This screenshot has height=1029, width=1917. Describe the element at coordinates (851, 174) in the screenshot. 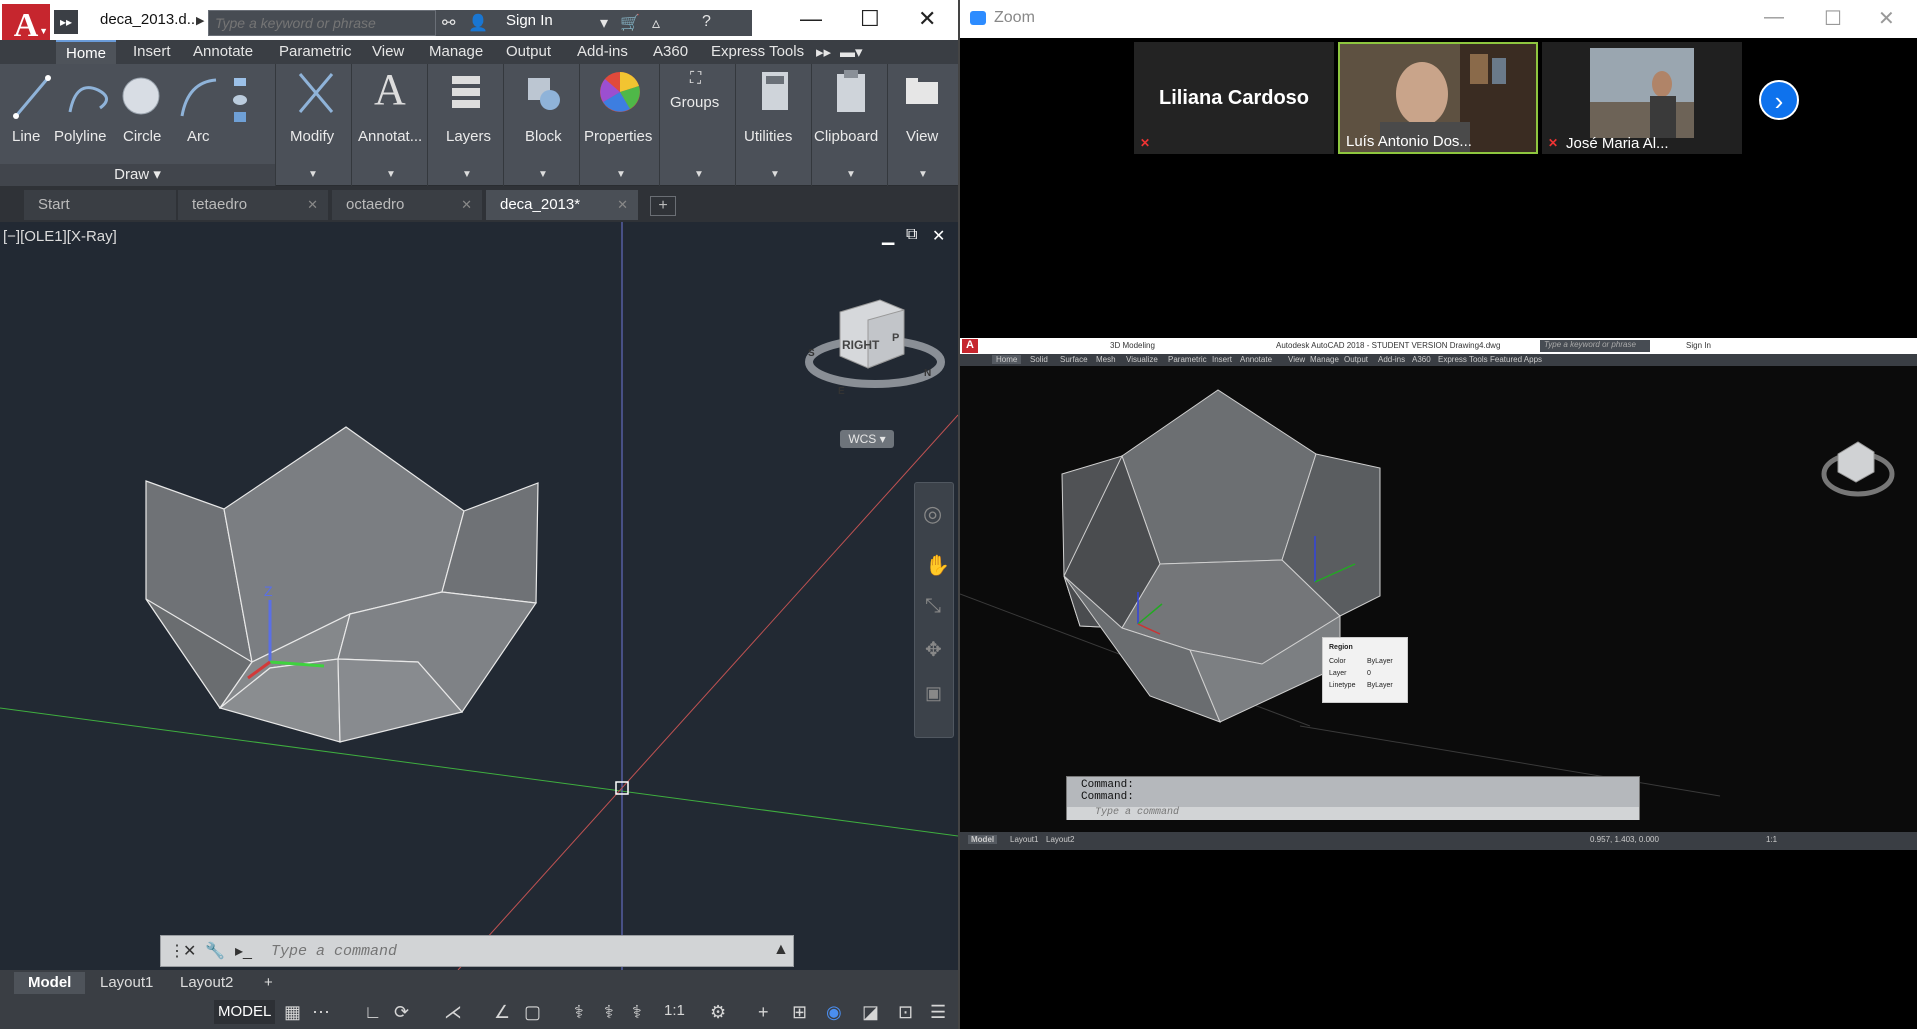

I see `clipboard-dropdown-icon: ▼` at that location.